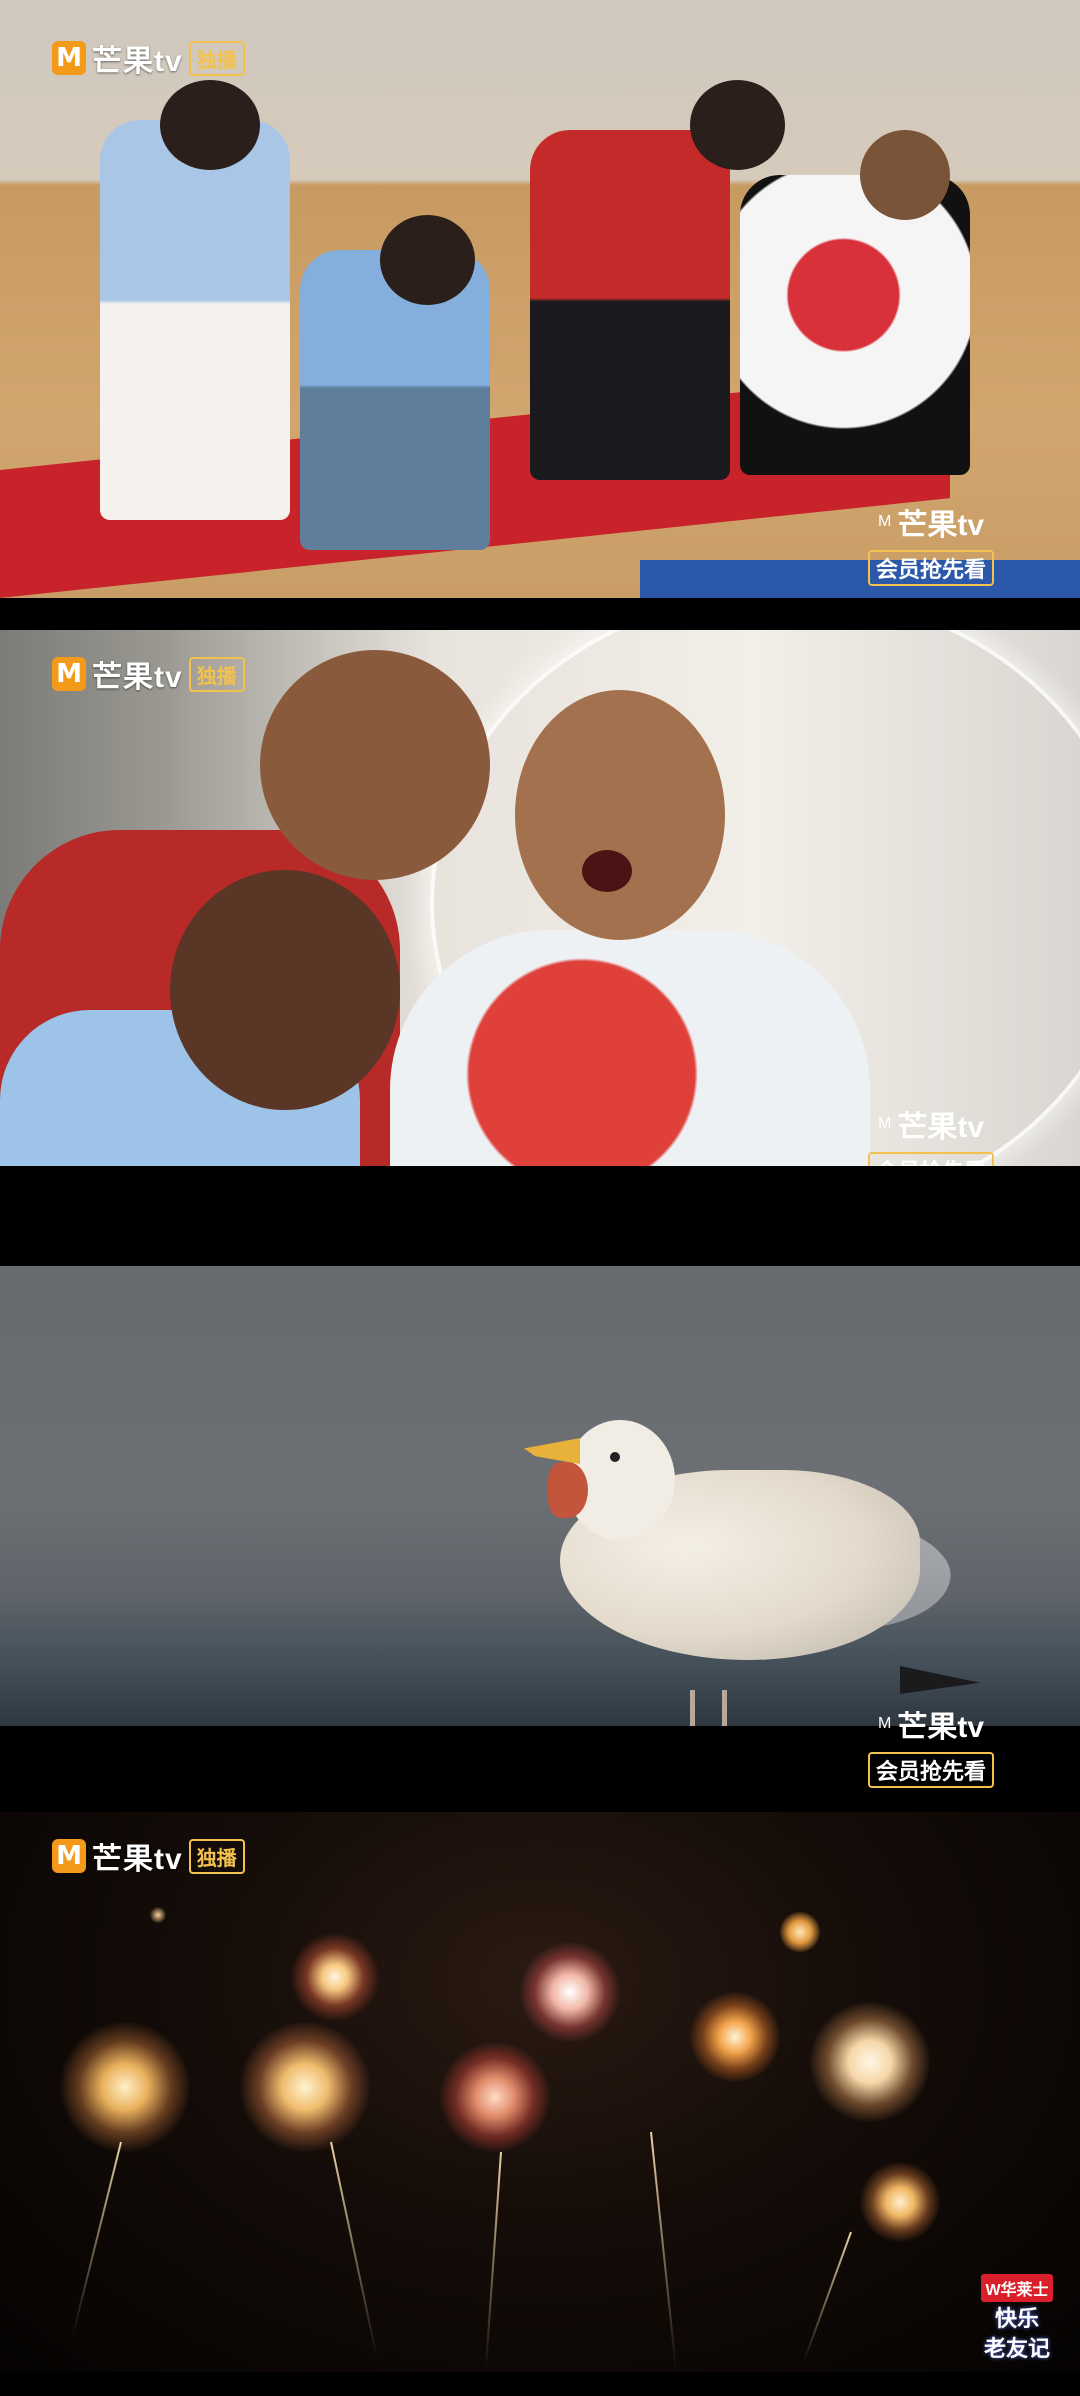  What do you see at coordinates (620, 815) in the screenshot?
I see `head-screaming` at bounding box center [620, 815].